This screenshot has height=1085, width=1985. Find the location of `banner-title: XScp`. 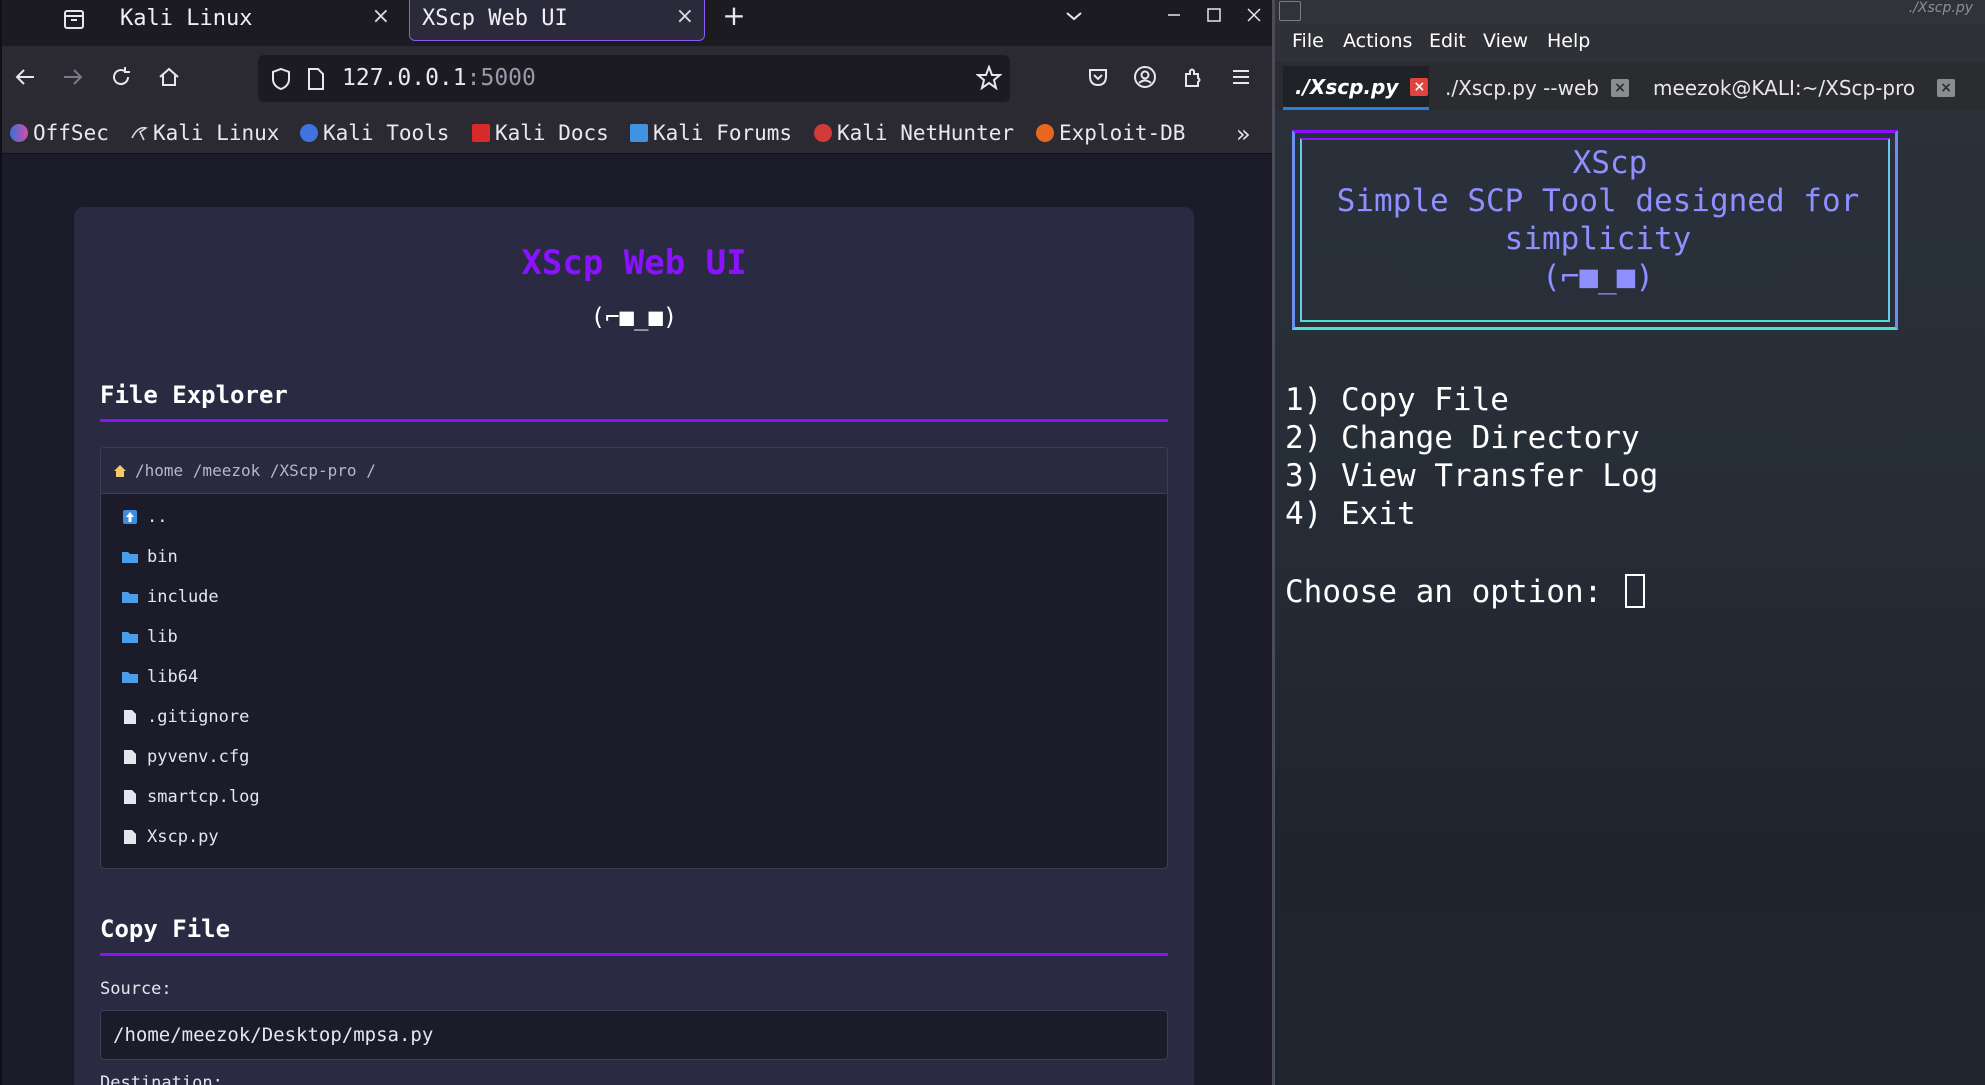

banner-title: XScp is located at coordinates (1610, 163).